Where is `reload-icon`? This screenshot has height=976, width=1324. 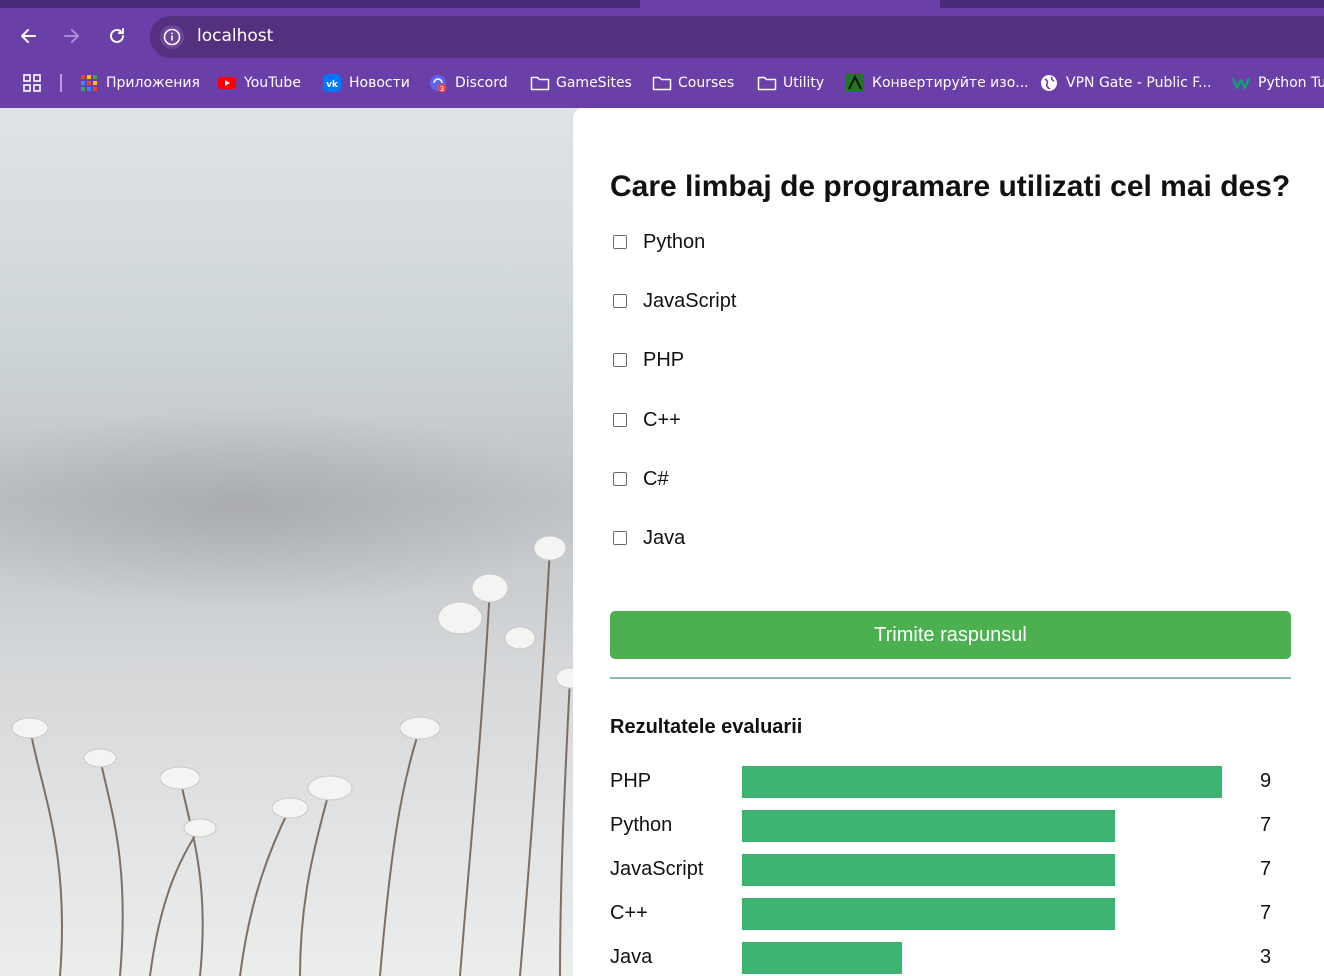 reload-icon is located at coordinates (117, 35).